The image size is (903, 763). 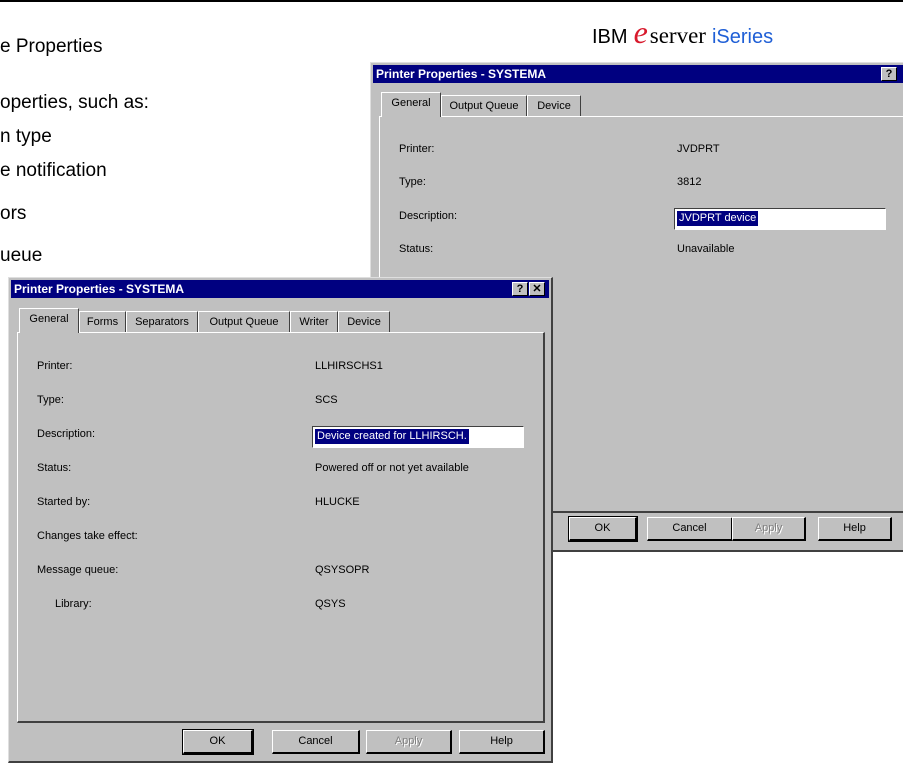 I want to click on logo-e: e, so click(x=640, y=32).